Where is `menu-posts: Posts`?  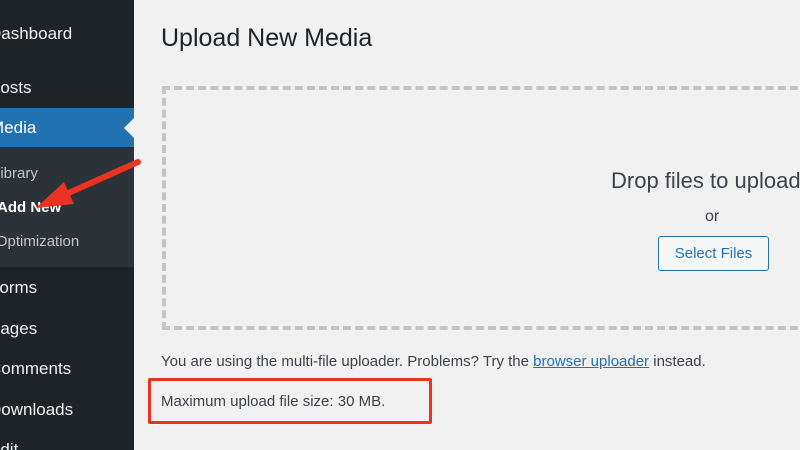
menu-posts: Posts is located at coordinates (67, 88).